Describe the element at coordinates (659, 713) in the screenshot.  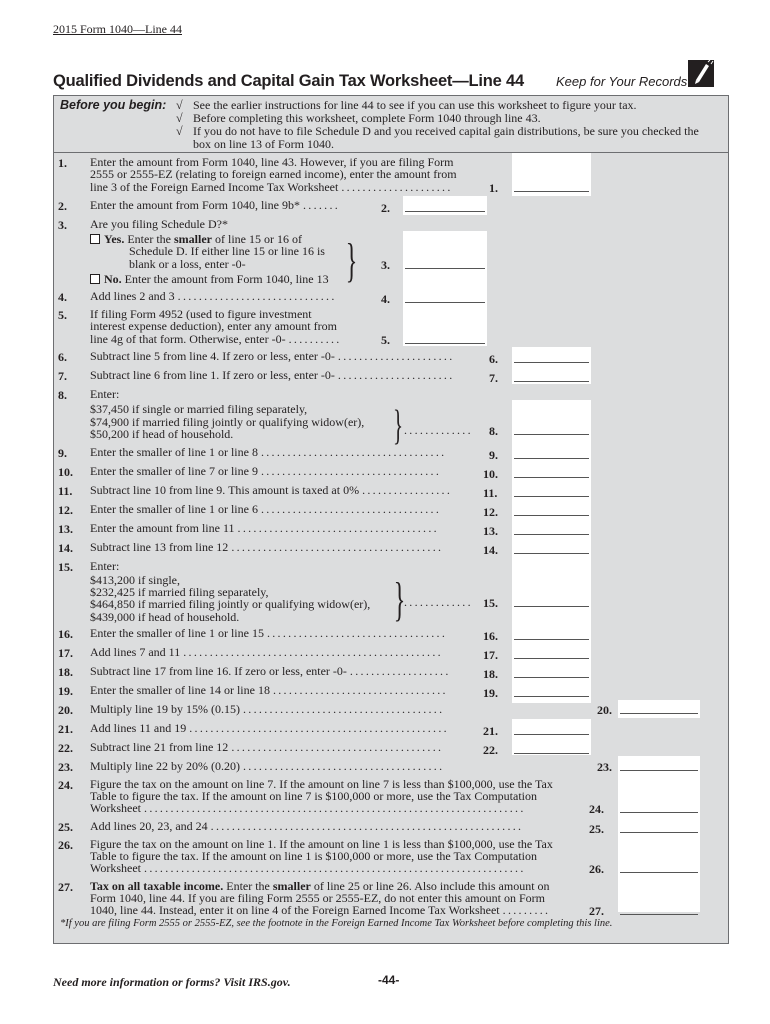
I see `line-20-input` at that location.